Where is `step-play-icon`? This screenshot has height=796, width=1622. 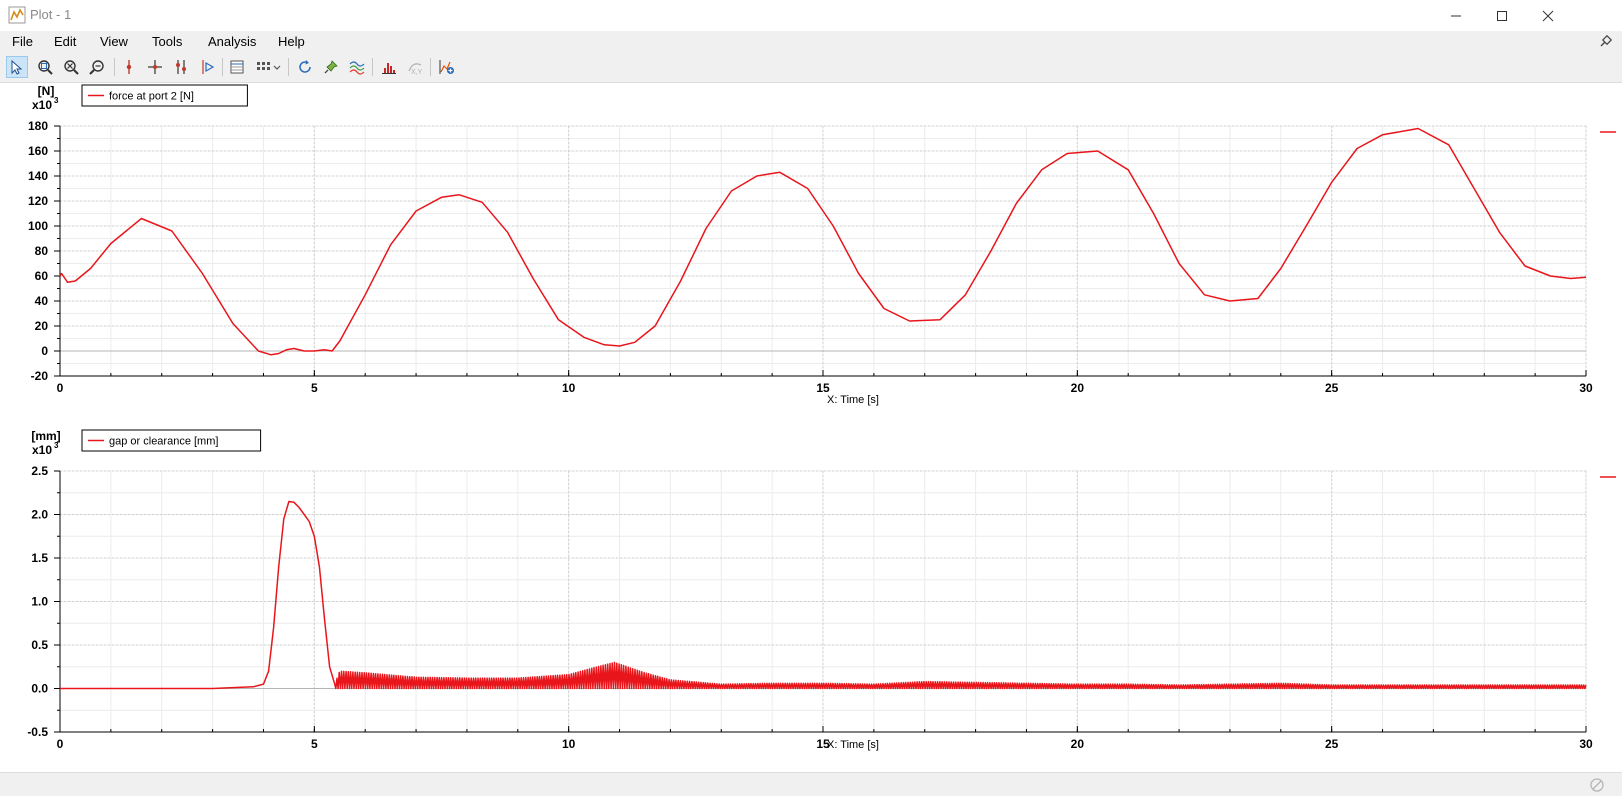 step-play-icon is located at coordinates (208, 67).